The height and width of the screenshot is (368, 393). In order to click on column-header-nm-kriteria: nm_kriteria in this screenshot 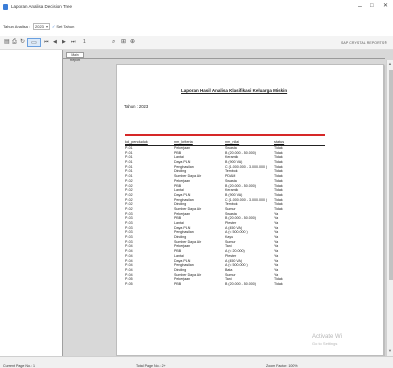, I will do `click(183, 142)`.